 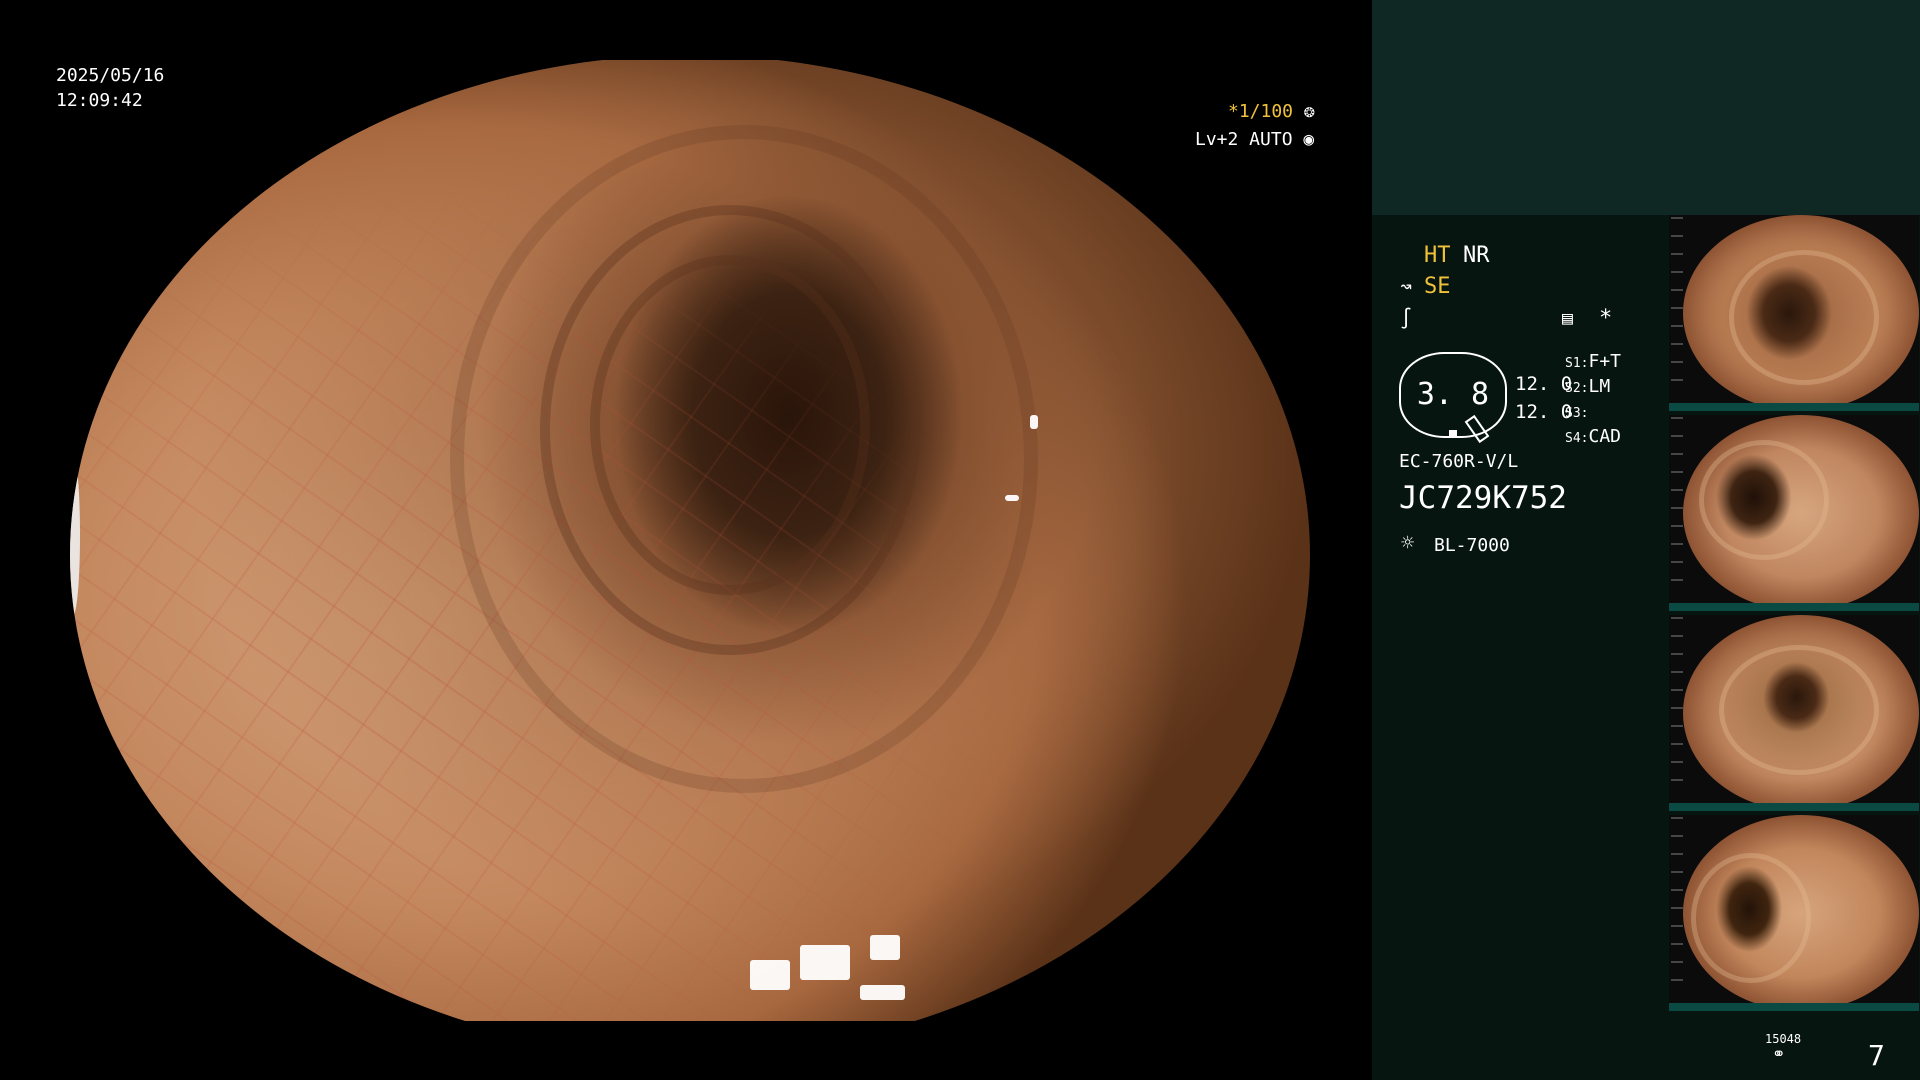 I want to click on brightness-level: Lv+2 AUTO ◉, so click(x=1254, y=139).